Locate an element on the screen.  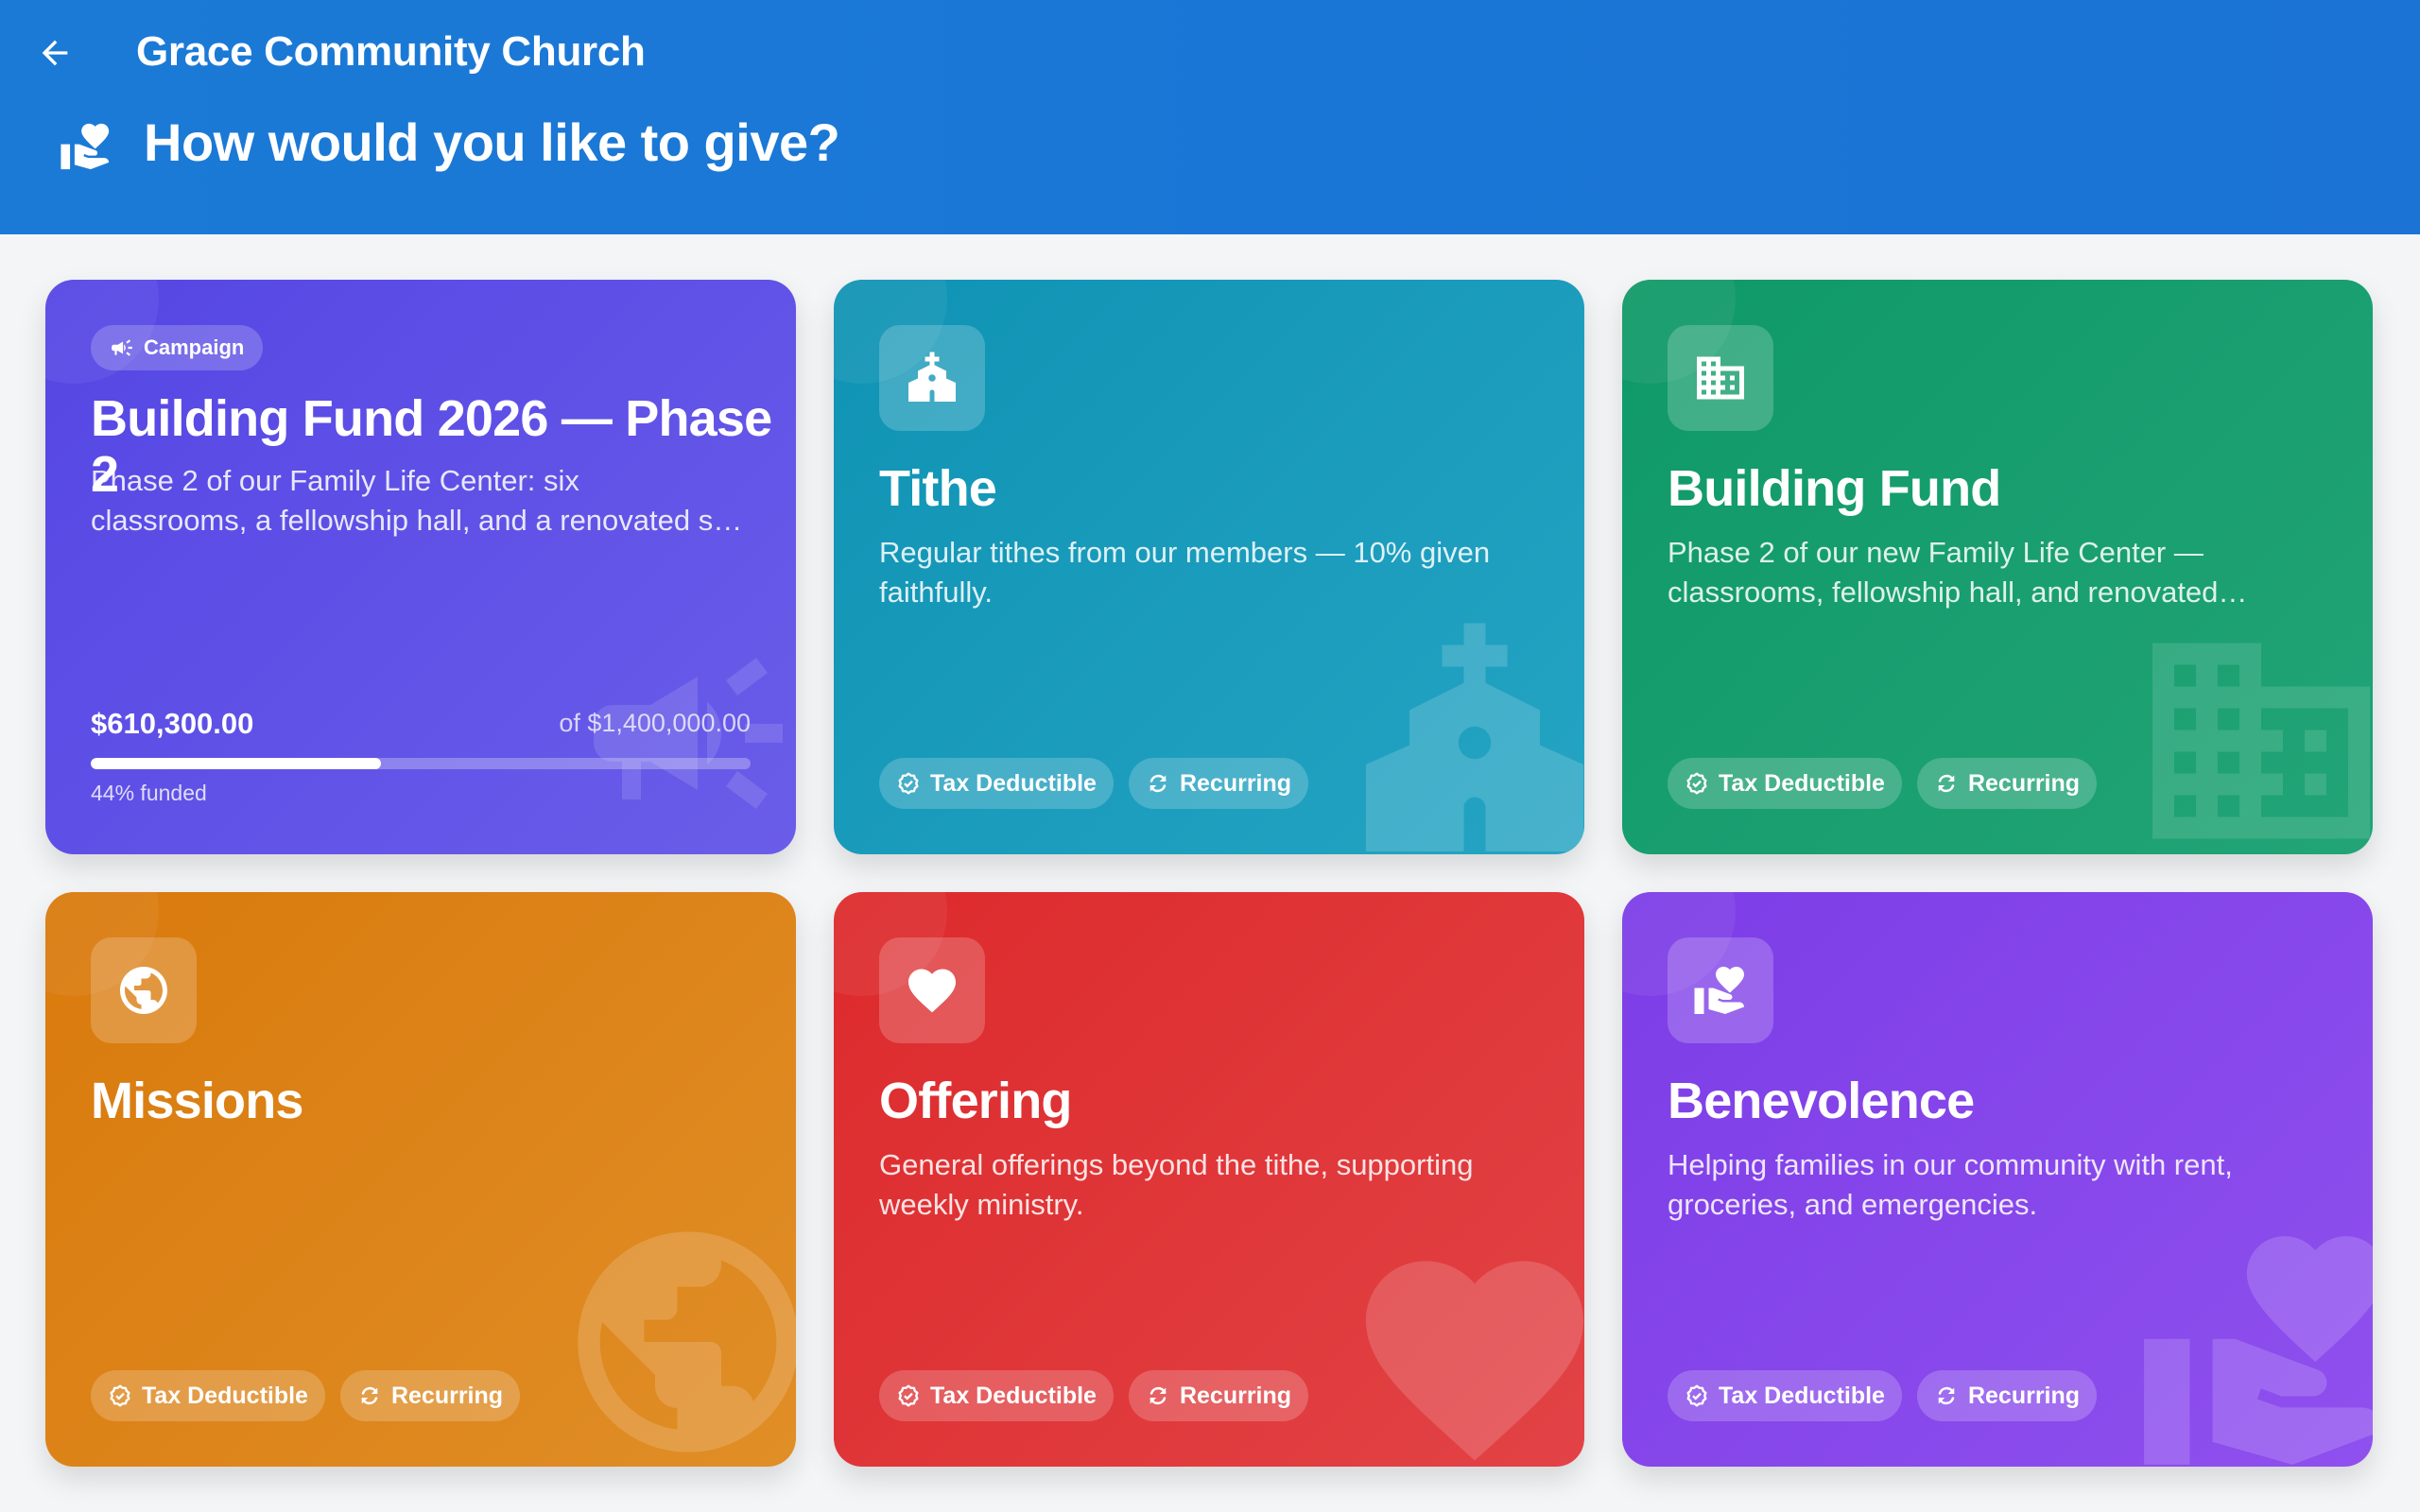
card-title: Missions is located at coordinates (197, 1101).